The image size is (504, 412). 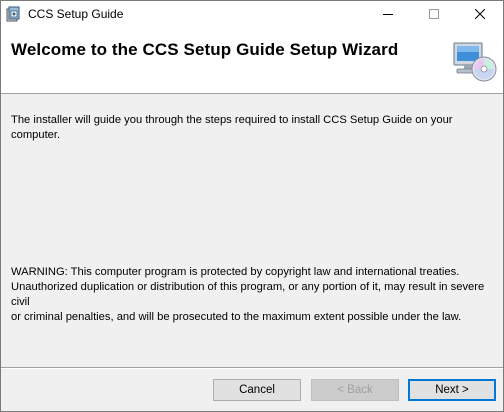 I want to click on close-button, so click(x=480, y=14).